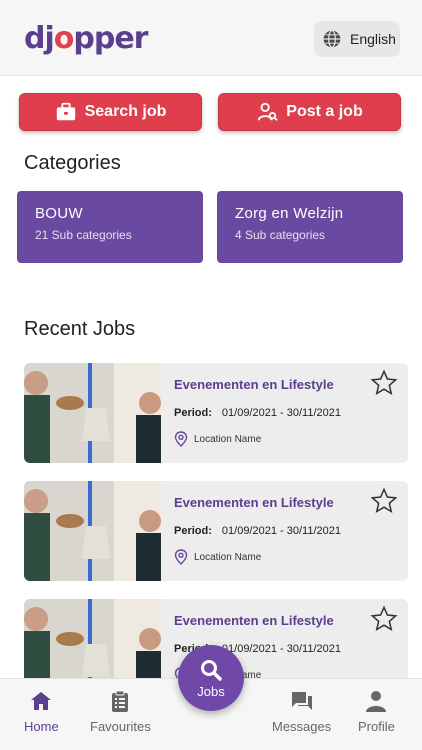 The width and height of the screenshot is (422, 750). What do you see at coordinates (289, 213) in the screenshot?
I see `category-name: Zorg en Welzijn` at bounding box center [289, 213].